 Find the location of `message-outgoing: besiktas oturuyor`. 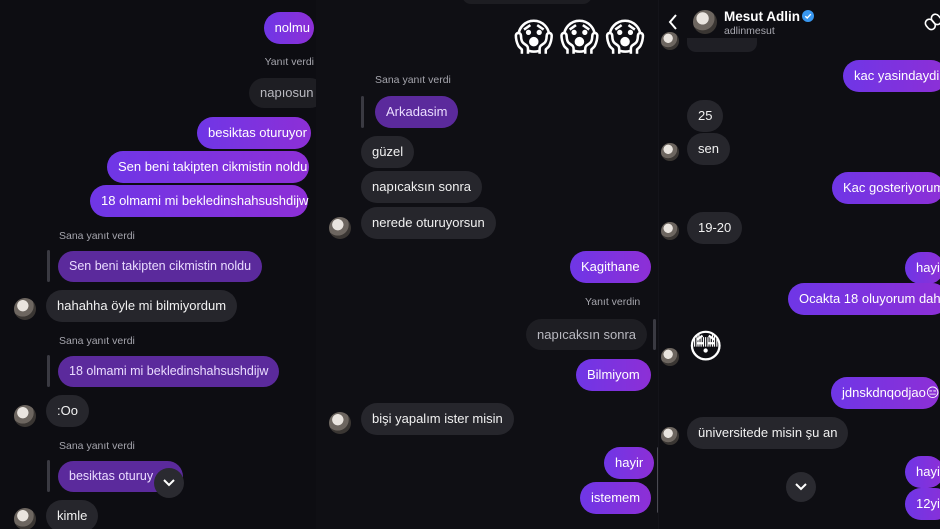

message-outgoing: besiktas oturuyor is located at coordinates (254, 133).